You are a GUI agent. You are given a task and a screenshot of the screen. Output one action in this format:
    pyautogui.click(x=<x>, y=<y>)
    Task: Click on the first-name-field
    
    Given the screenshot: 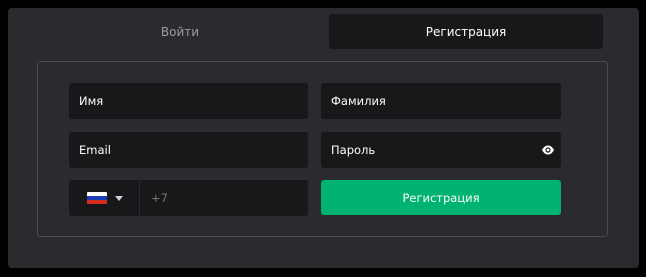 What is the action you would take?
    pyautogui.click(x=188, y=101)
    